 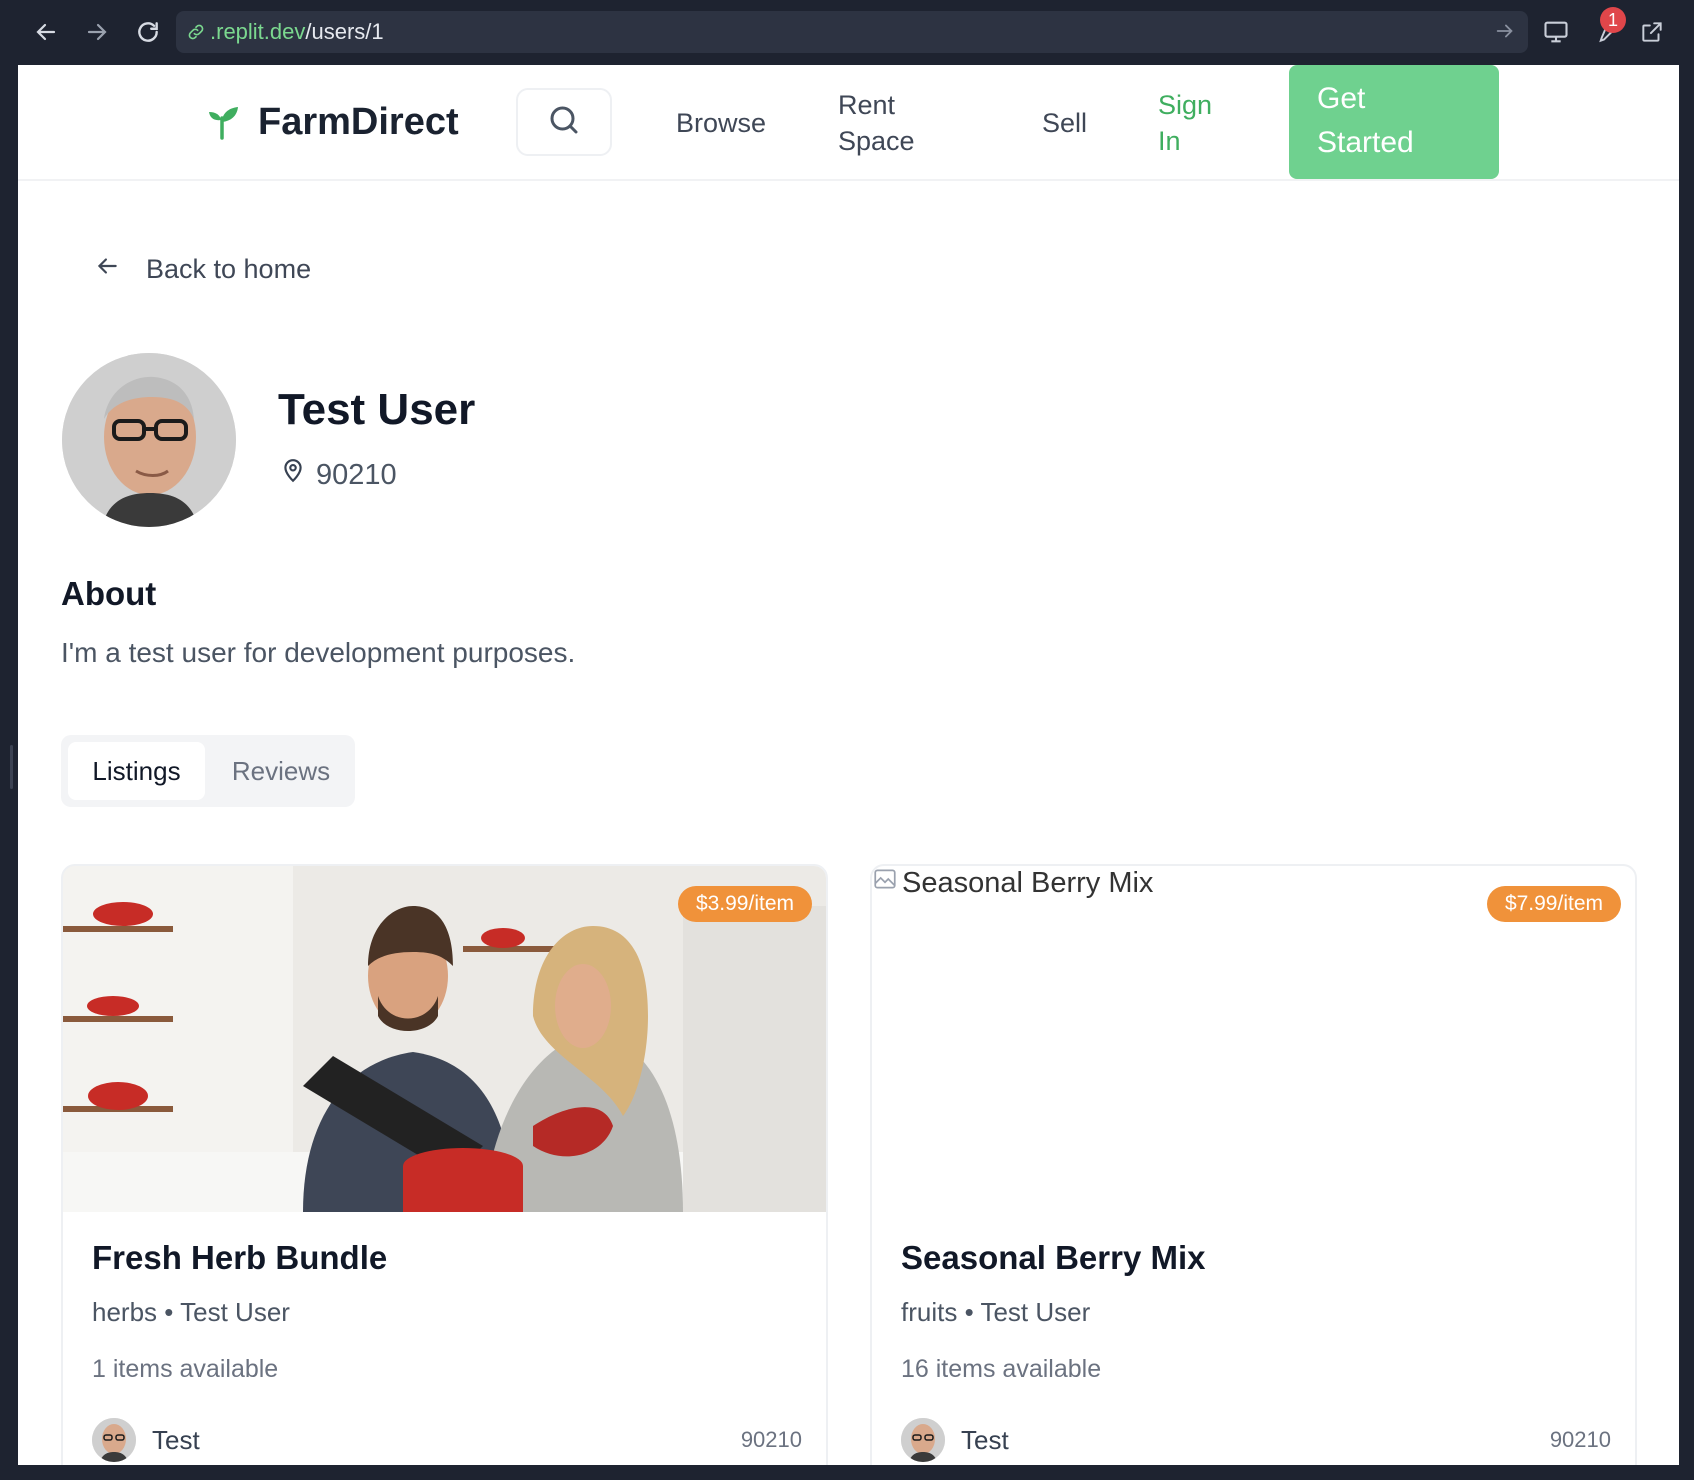 I want to click on url-path: /users/1, so click(x=344, y=31).